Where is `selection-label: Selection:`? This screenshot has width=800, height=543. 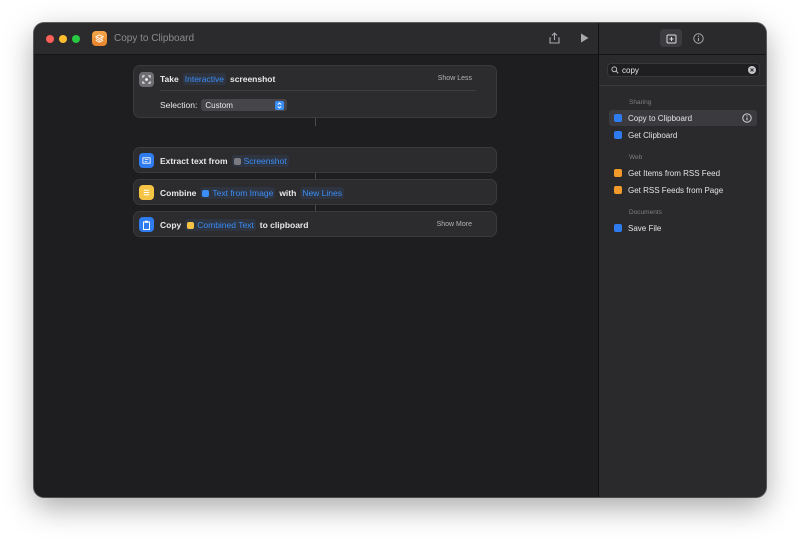 selection-label: Selection: is located at coordinates (179, 105).